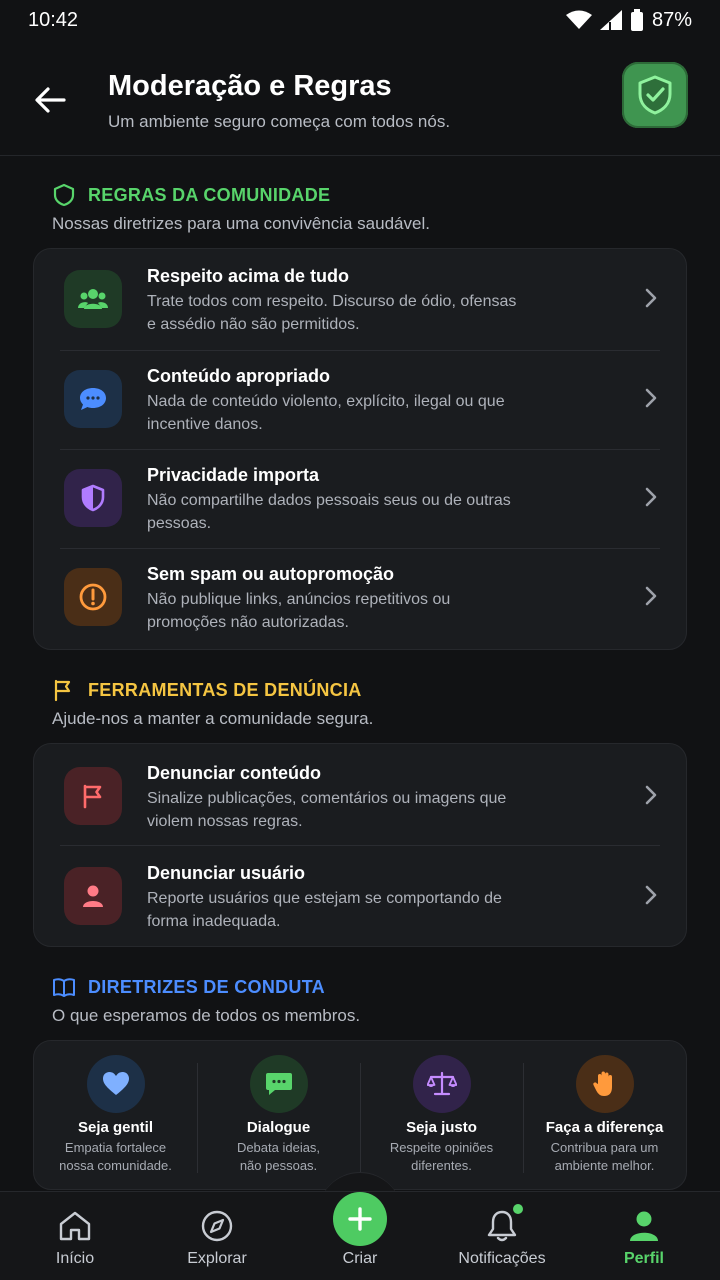 The image size is (720, 1280). I want to click on shield-outline-icon, so click(64, 195).